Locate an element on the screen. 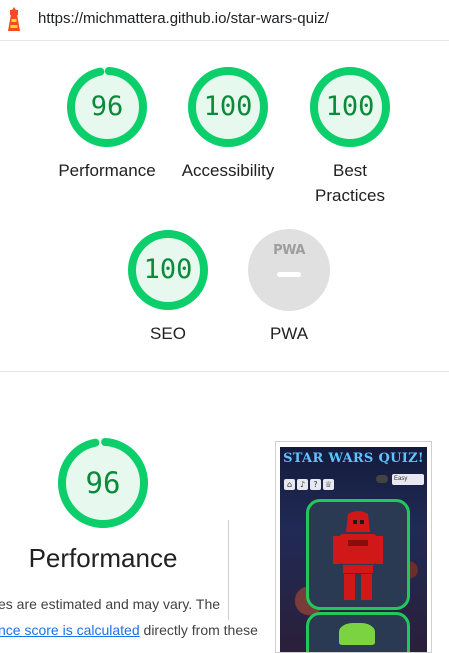 This screenshot has width=449, height=653. pwa-label: PWA is located at coordinates (289, 333).